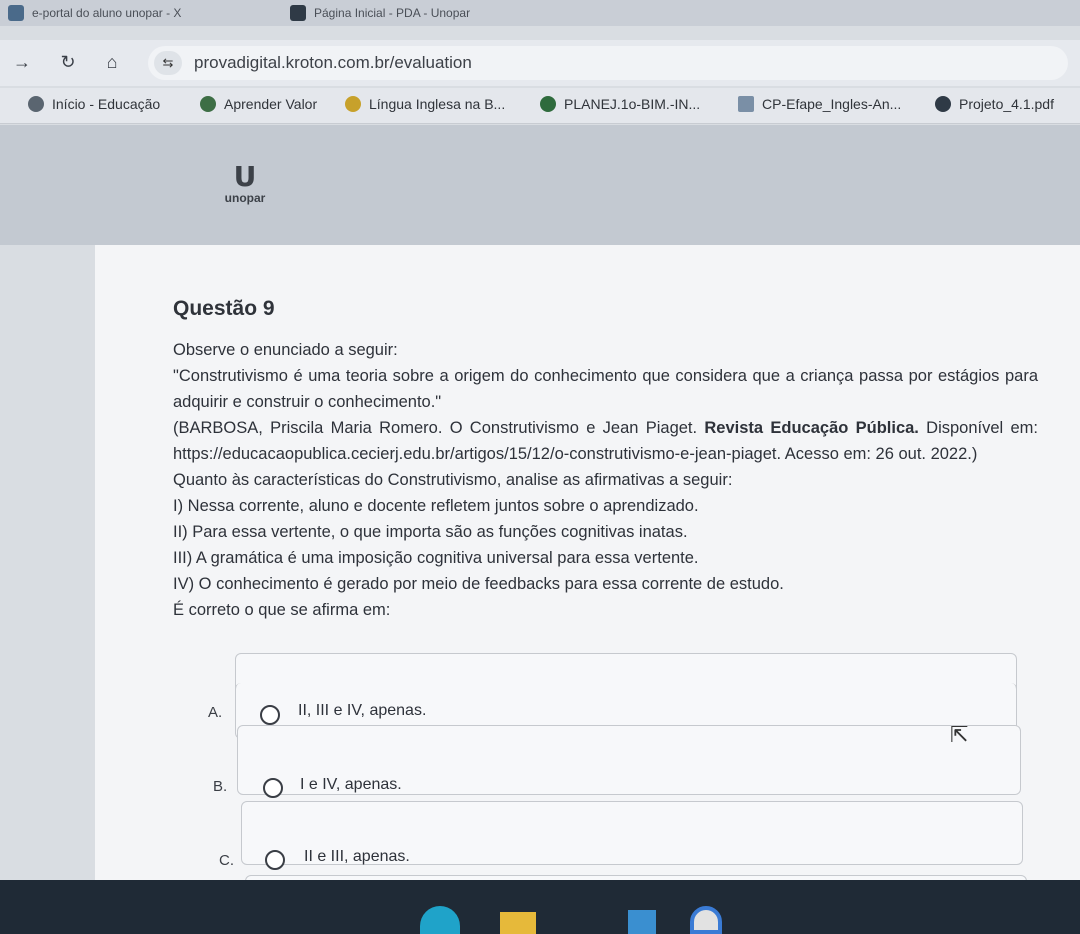 Image resolution: width=1080 pixels, height=934 pixels. I want to click on browser-tab: e-portal do aluno unopar - X, so click(143, 13).